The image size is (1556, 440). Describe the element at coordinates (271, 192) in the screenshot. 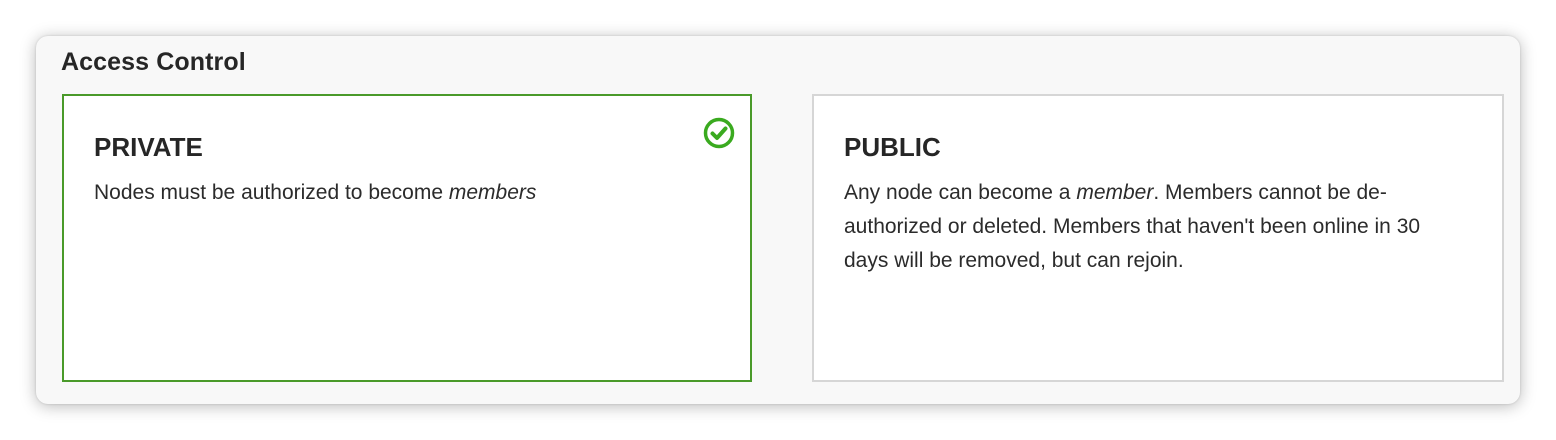

I see `private-desc-text: Nodes must be authorized to become` at that location.